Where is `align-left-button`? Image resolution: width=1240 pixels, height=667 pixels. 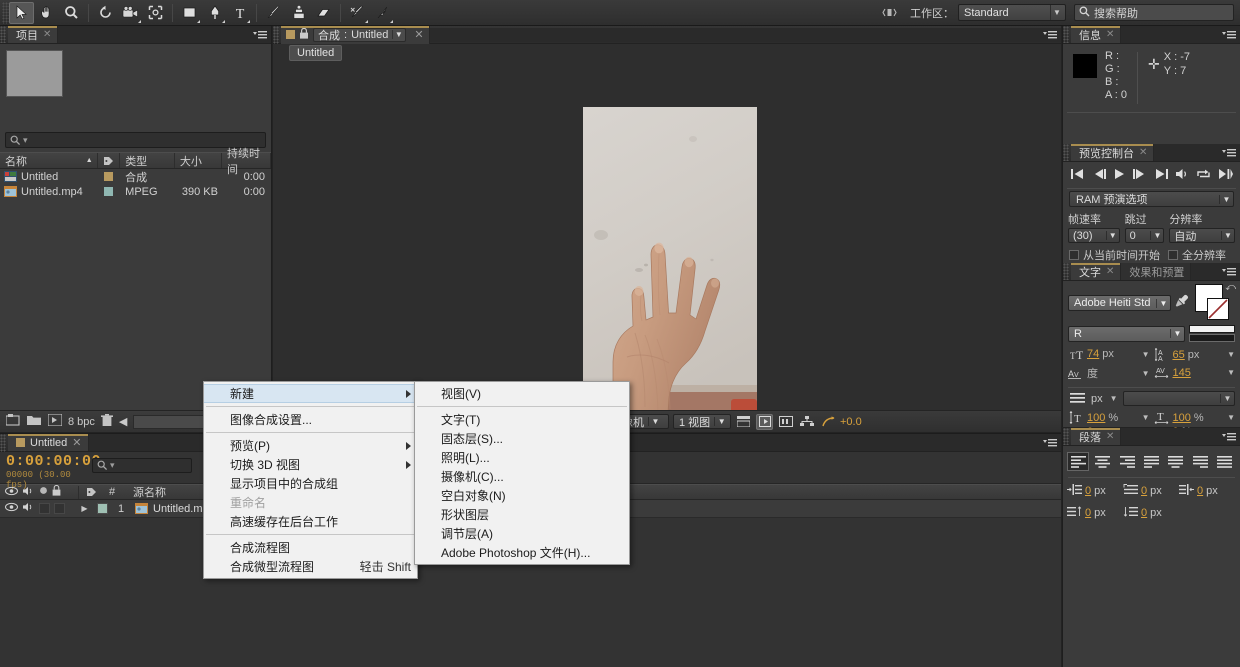 align-left-button is located at coordinates (1078, 461).